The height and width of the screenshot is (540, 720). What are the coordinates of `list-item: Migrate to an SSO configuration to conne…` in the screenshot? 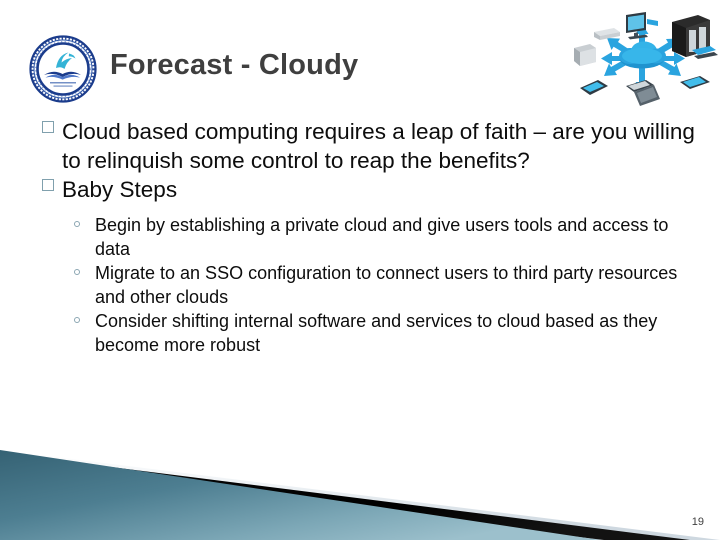 It's located at (360, 285).